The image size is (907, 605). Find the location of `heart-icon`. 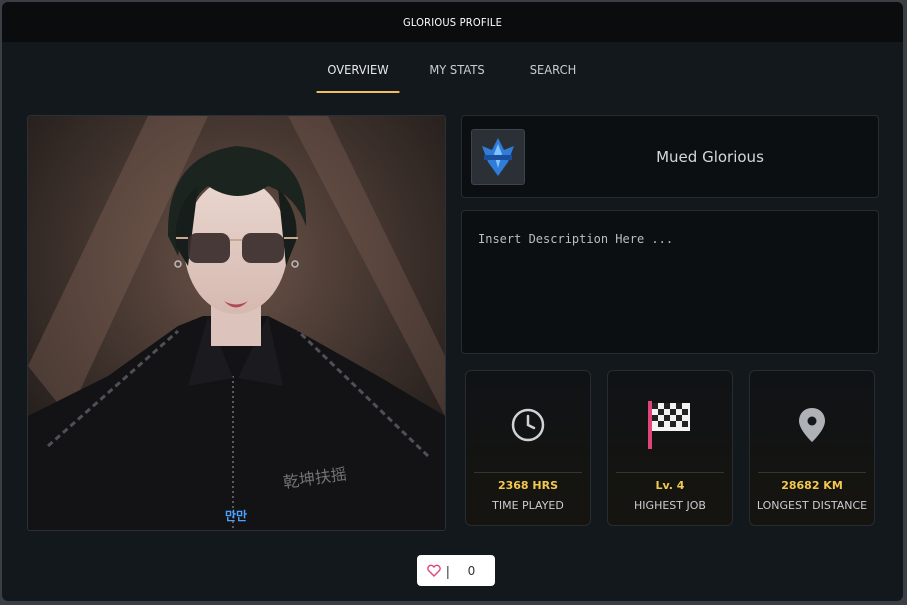

heart-icon is located at coordinates (434, 570).